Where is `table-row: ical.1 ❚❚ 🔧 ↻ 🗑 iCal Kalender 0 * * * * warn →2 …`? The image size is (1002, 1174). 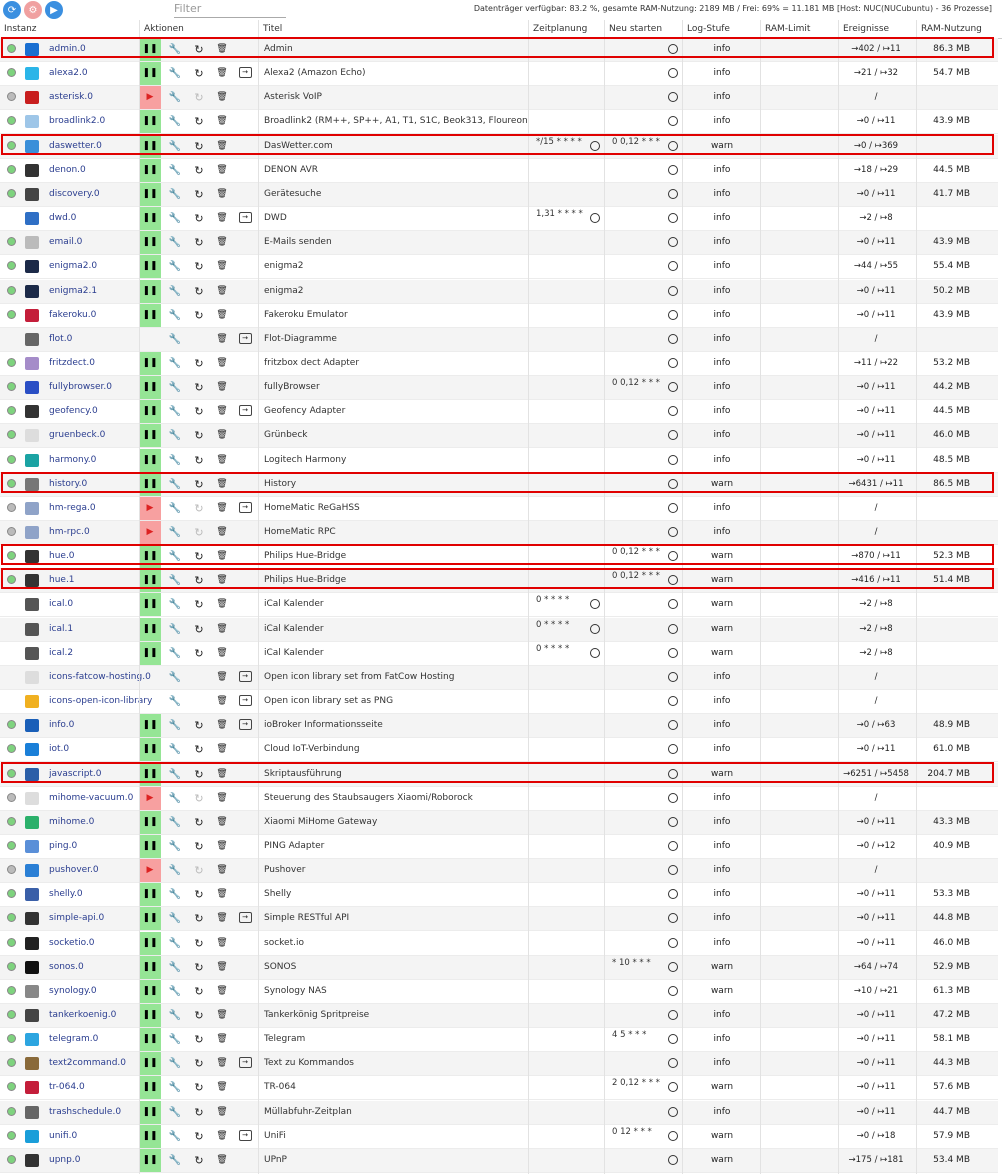 table-row: ical.1 ❚❚ 🔧 ↻ 🗑 iCal Kalender 0 * * * * warn →2 … is located at coordinates (499, 630).